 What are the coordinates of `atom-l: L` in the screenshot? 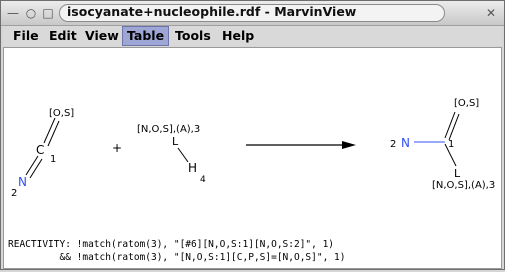 It's located at (175, 141).